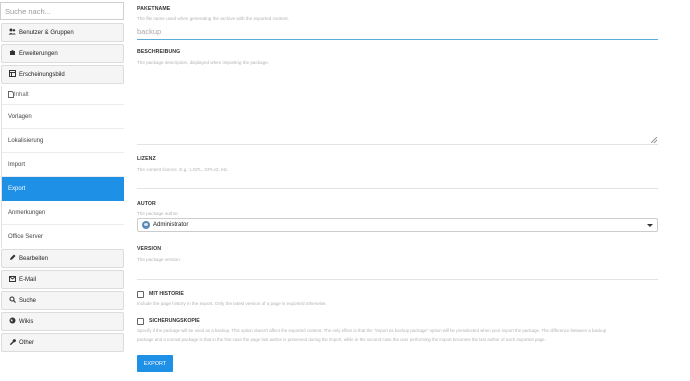  Describe the element at coordinates (12, 342) in the screenshot. I see `wrench-icon` at that location.